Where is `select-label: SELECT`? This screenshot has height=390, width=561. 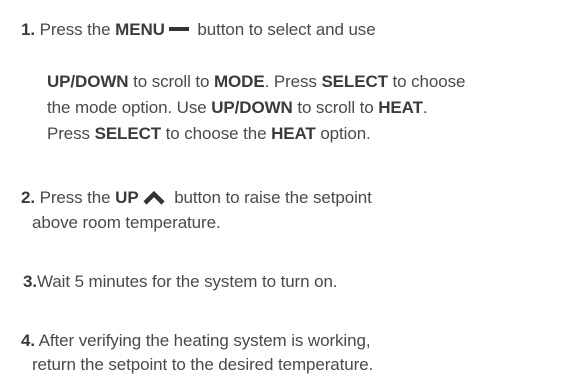
select-label: SELECT is located at coordinates (354, 81).